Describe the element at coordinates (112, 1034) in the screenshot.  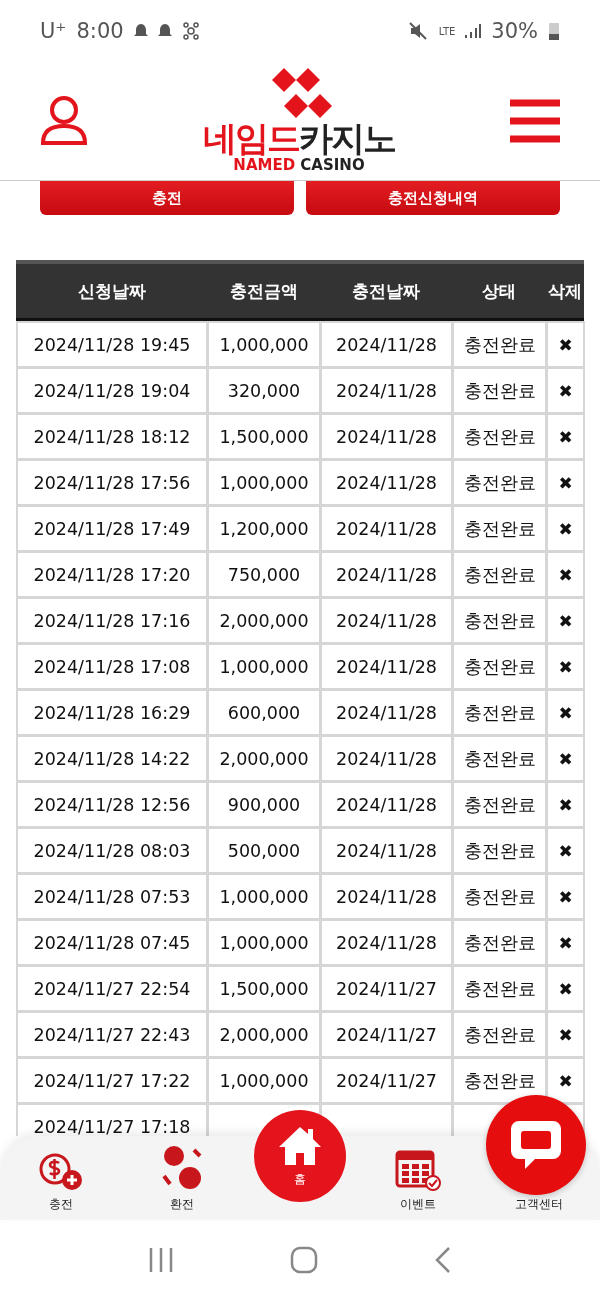
I see `table-cell: 2024/11/27 22:43` at that location.